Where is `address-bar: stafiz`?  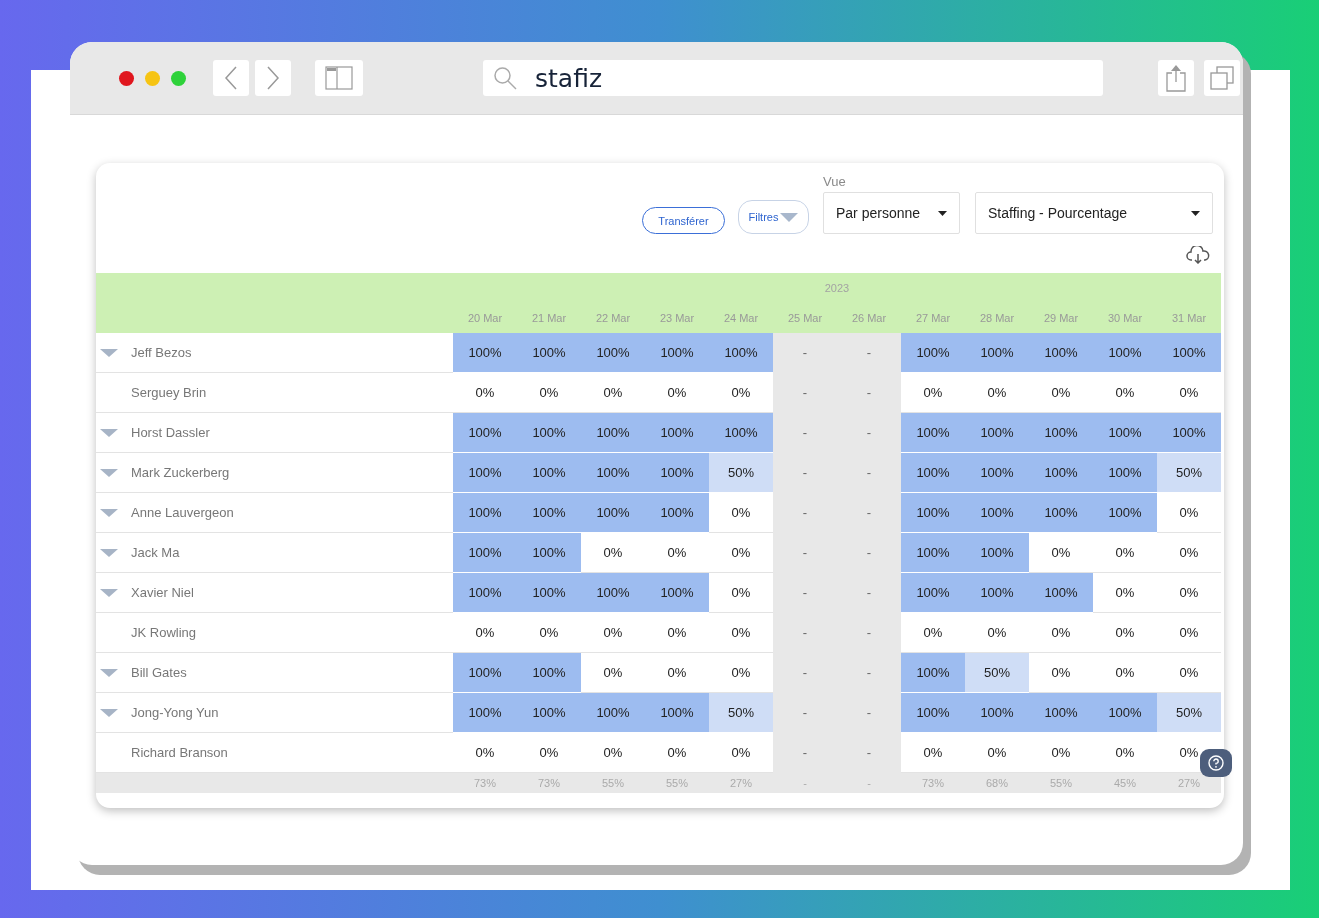 address-bar: stafiz is located at coordinates (793, 78).